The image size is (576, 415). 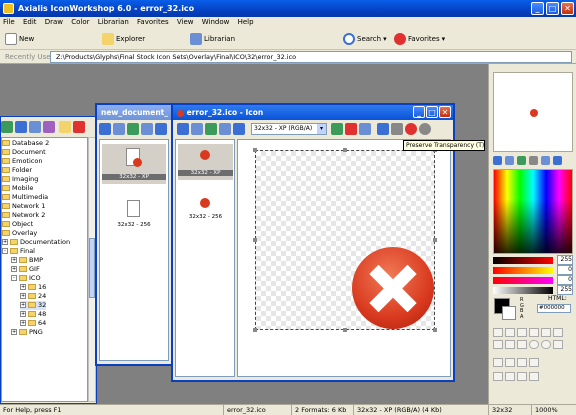 I want to click on value-r: 255, so click(x=565, y=260).